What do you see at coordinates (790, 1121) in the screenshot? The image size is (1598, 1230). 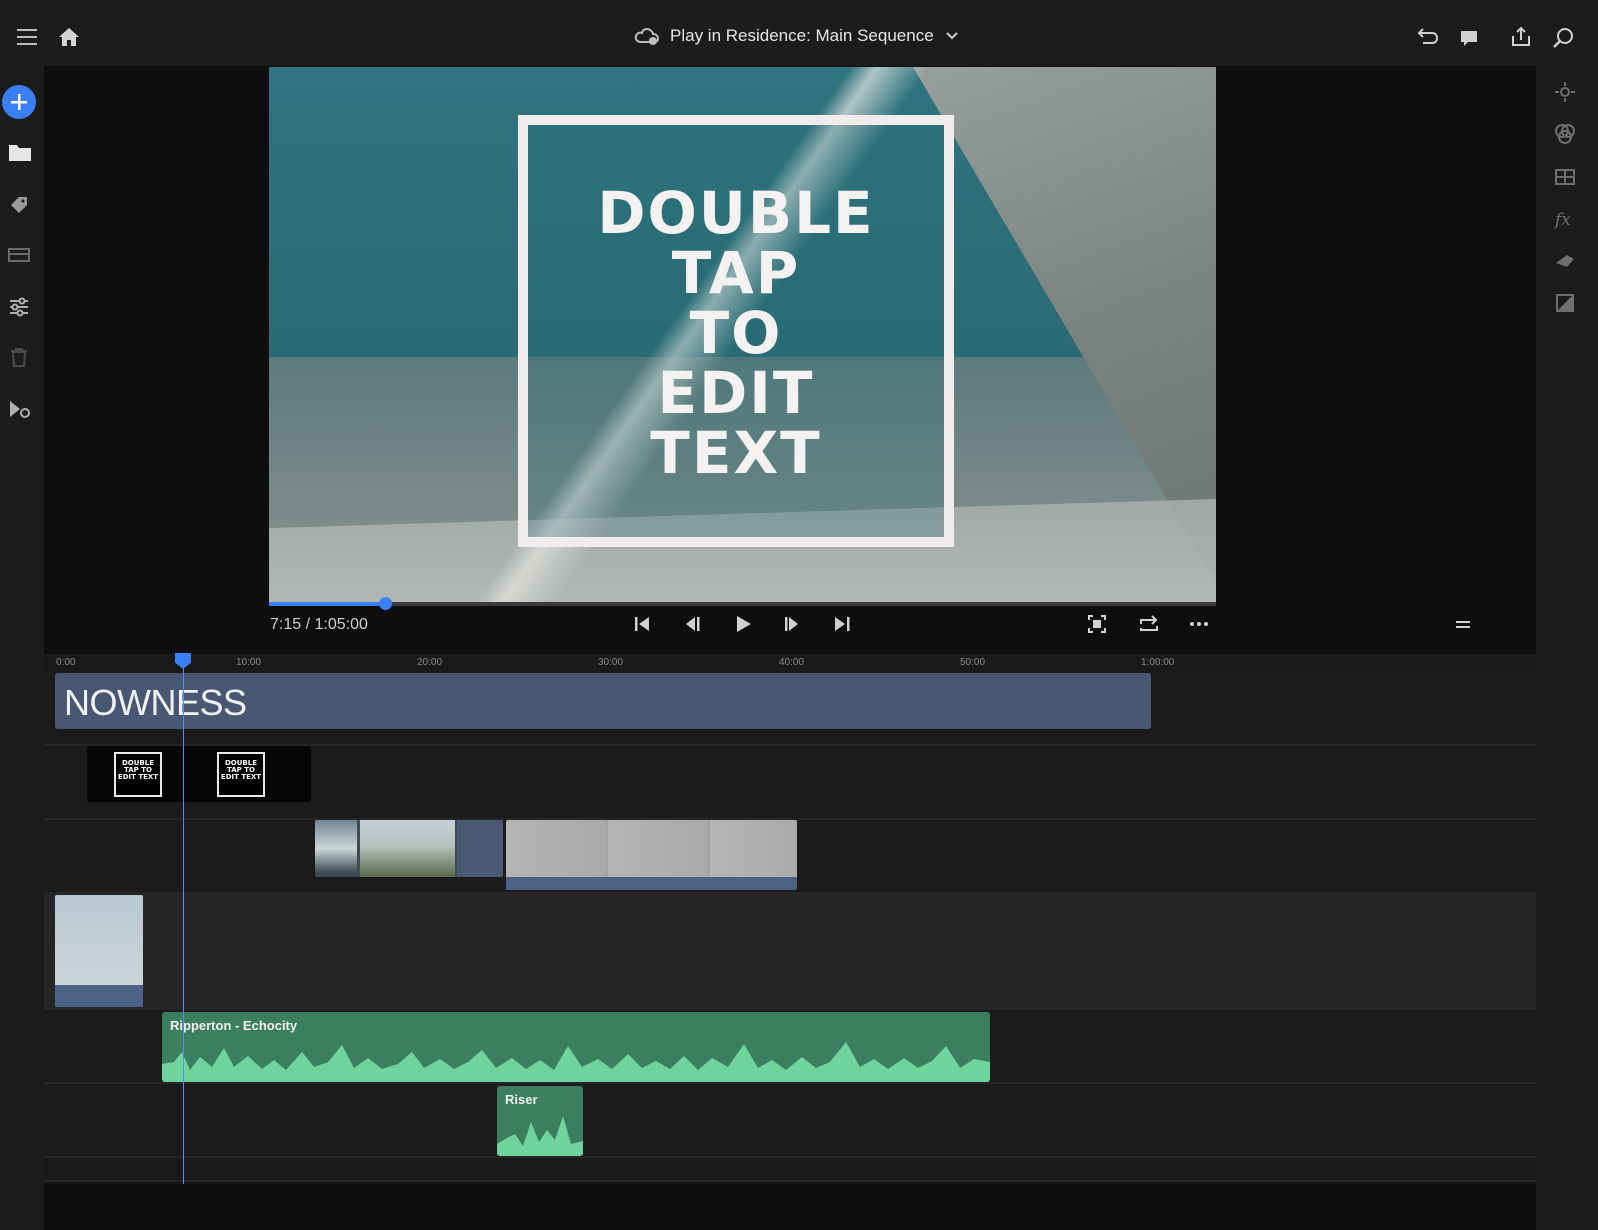 I see `track-a2` at bounding box center [790, 1121].